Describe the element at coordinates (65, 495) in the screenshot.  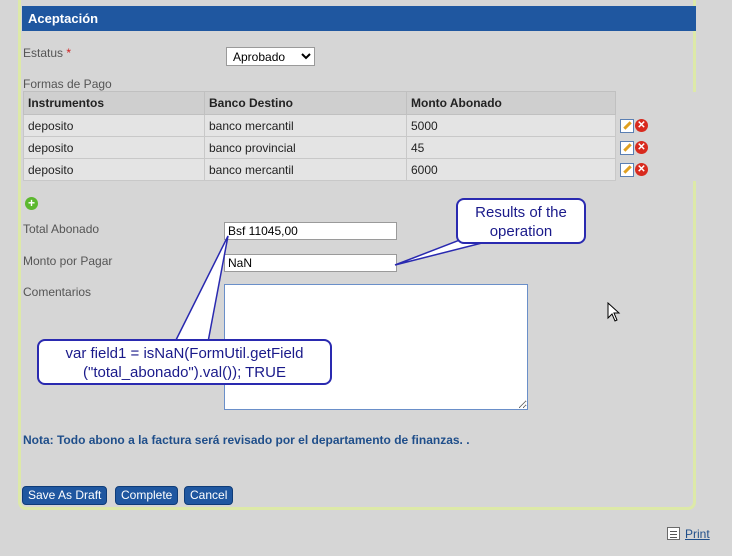
I see `save-as-draft-button: Save As Draft` at that location.